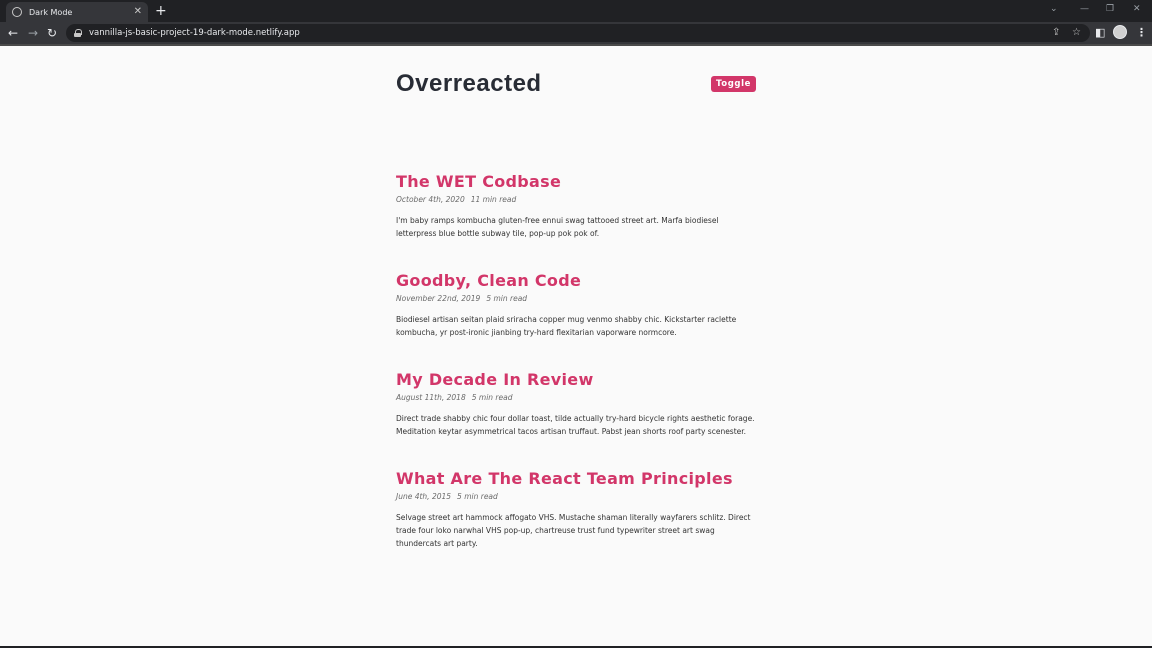 The height and width of the screenshot is (648, 1152). What do you see at coordinates (1137, 9) in the screenshot?
I see `window-close-icon: ✕` at bounding box center [1137, 9].